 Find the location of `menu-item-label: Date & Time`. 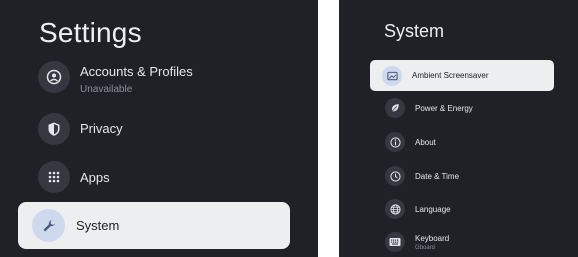

menu-item-label: Date & Time is located at coordinates (437, 176).